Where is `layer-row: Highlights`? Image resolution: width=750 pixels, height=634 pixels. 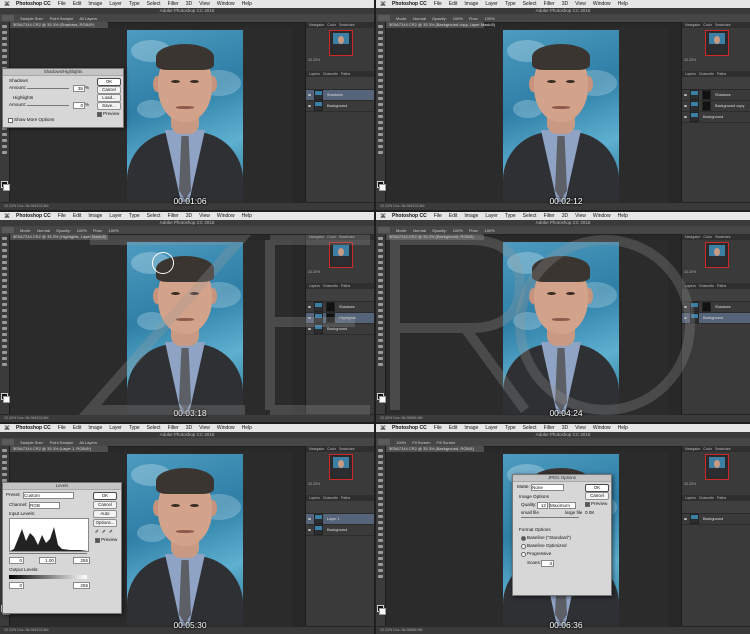 layer-row: Highlights is located at coordinates (340, 318).